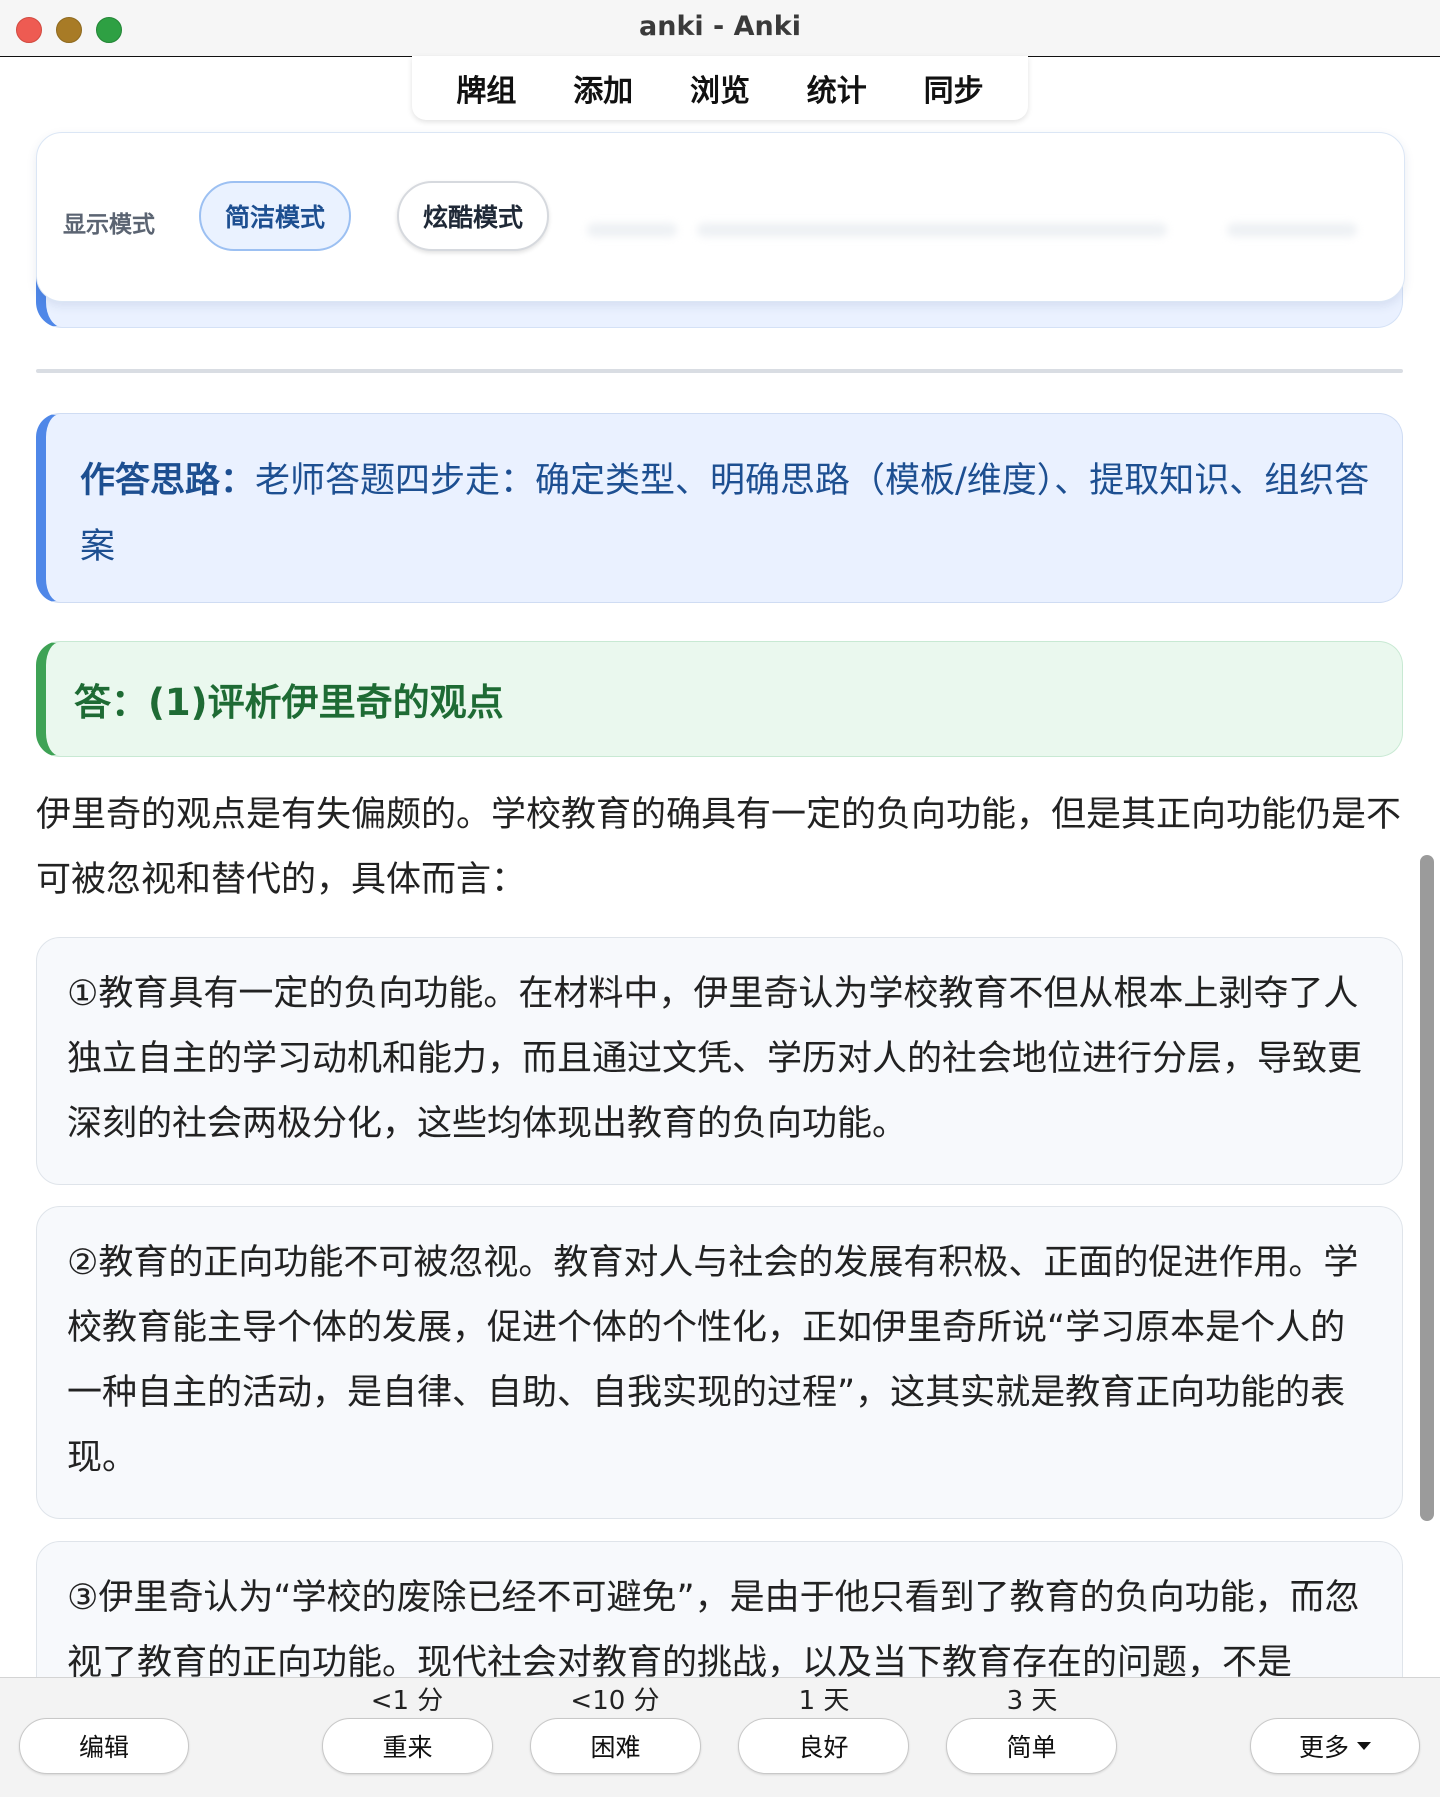 Image resolution: width=1440 pixels, height=1797 pixels. I want to click on answer-idea-box: 作答思路：老师答题四步走：确定类型、明确思路（模板/维度）、提取知识、组织答案, so click(719, 508).